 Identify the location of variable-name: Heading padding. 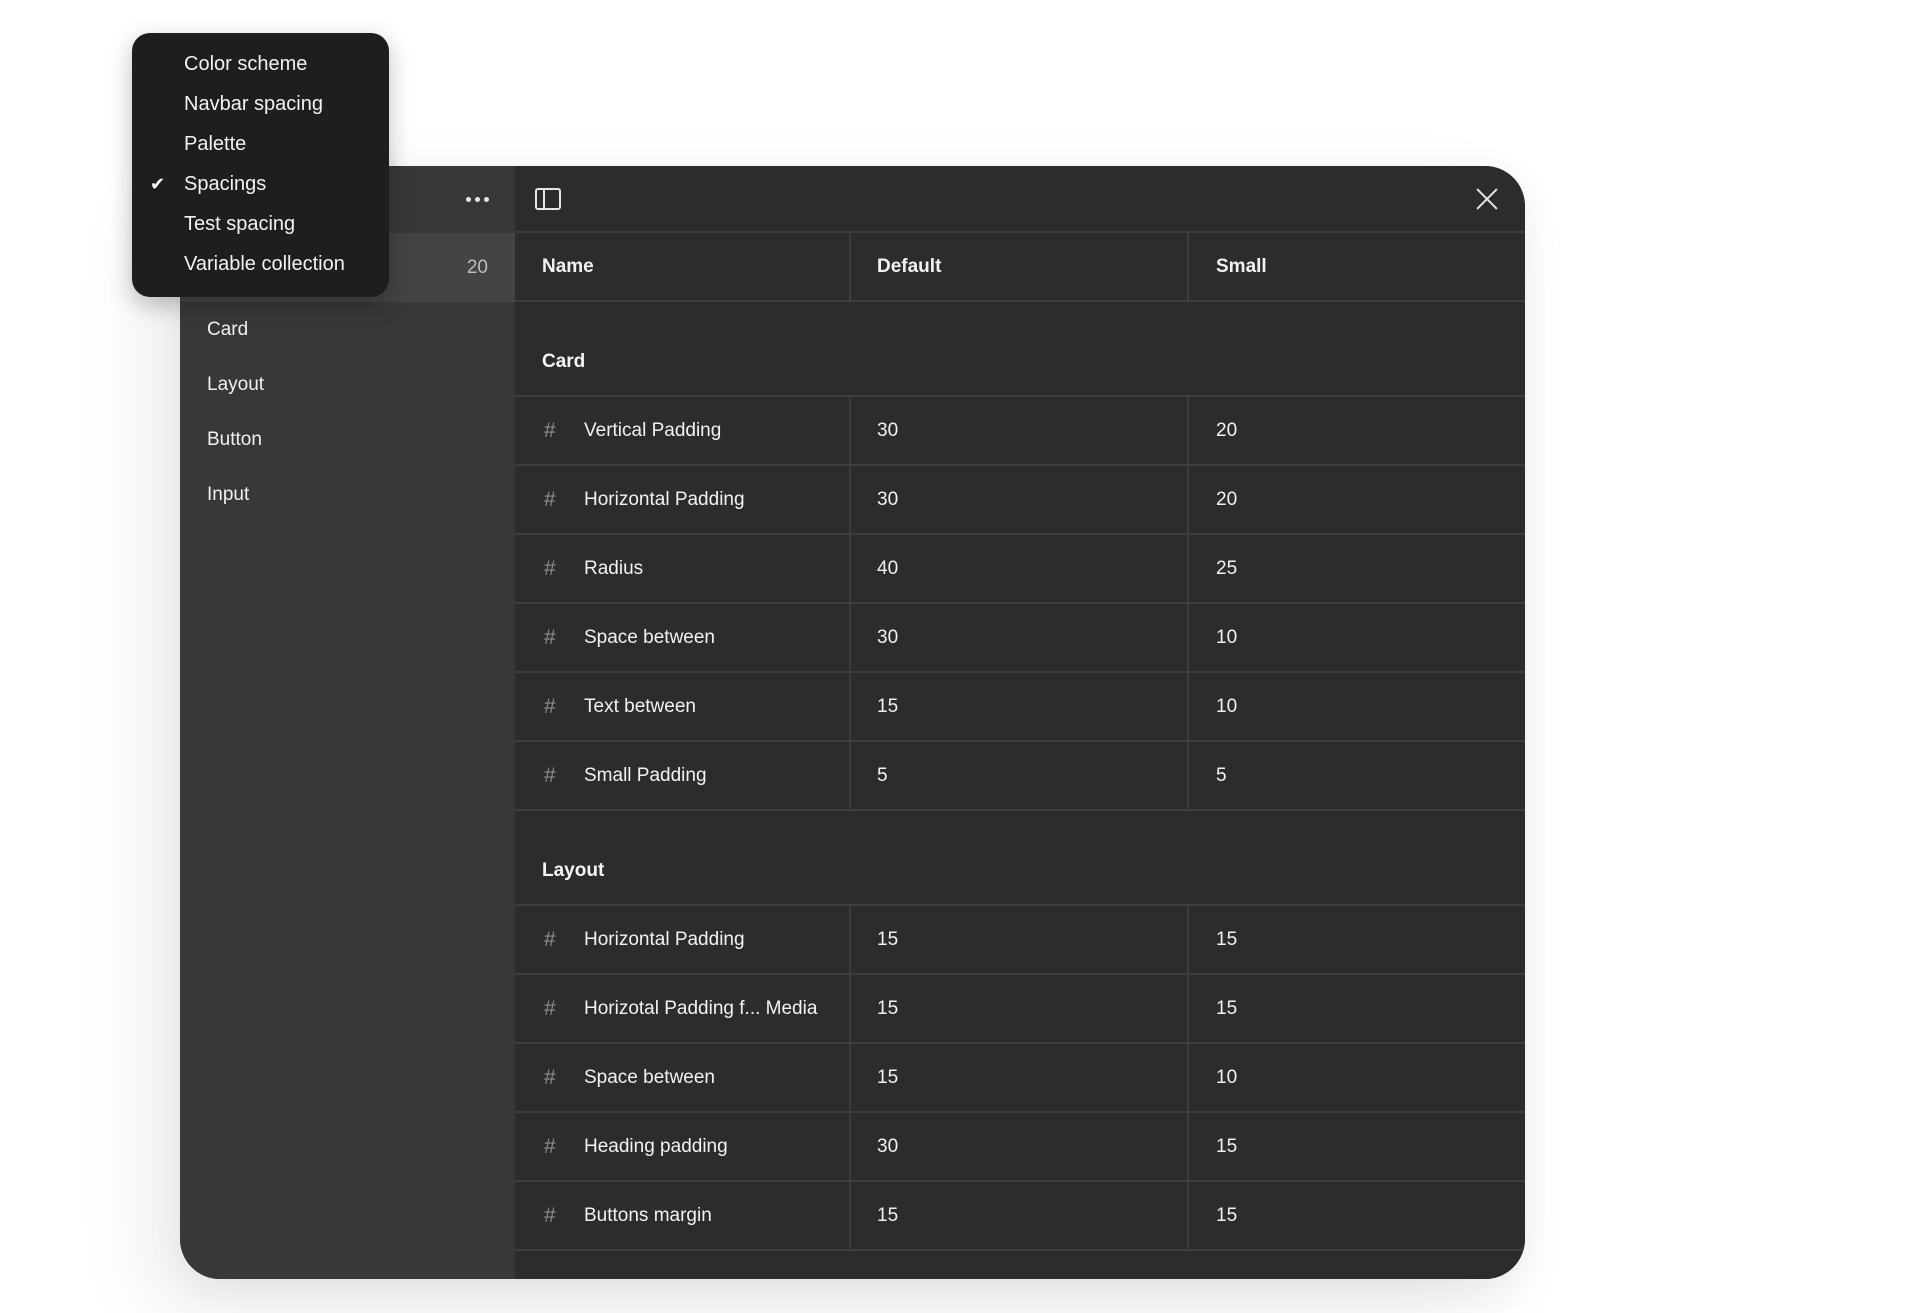
(656, 1146).